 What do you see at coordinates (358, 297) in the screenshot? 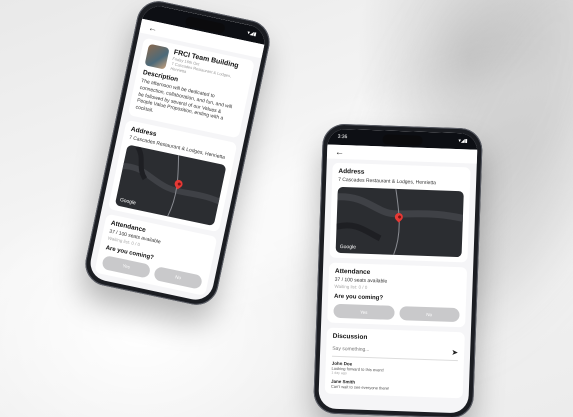
I see `coming-question: Are you coming?` at bounding box center [358, 297].